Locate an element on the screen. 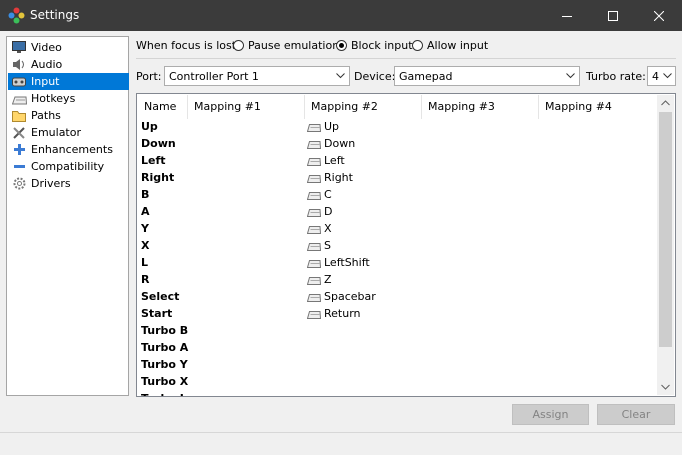 The image size is (682, 455). sidebar-item-label: Emulator is located at coordinates (56, 132).